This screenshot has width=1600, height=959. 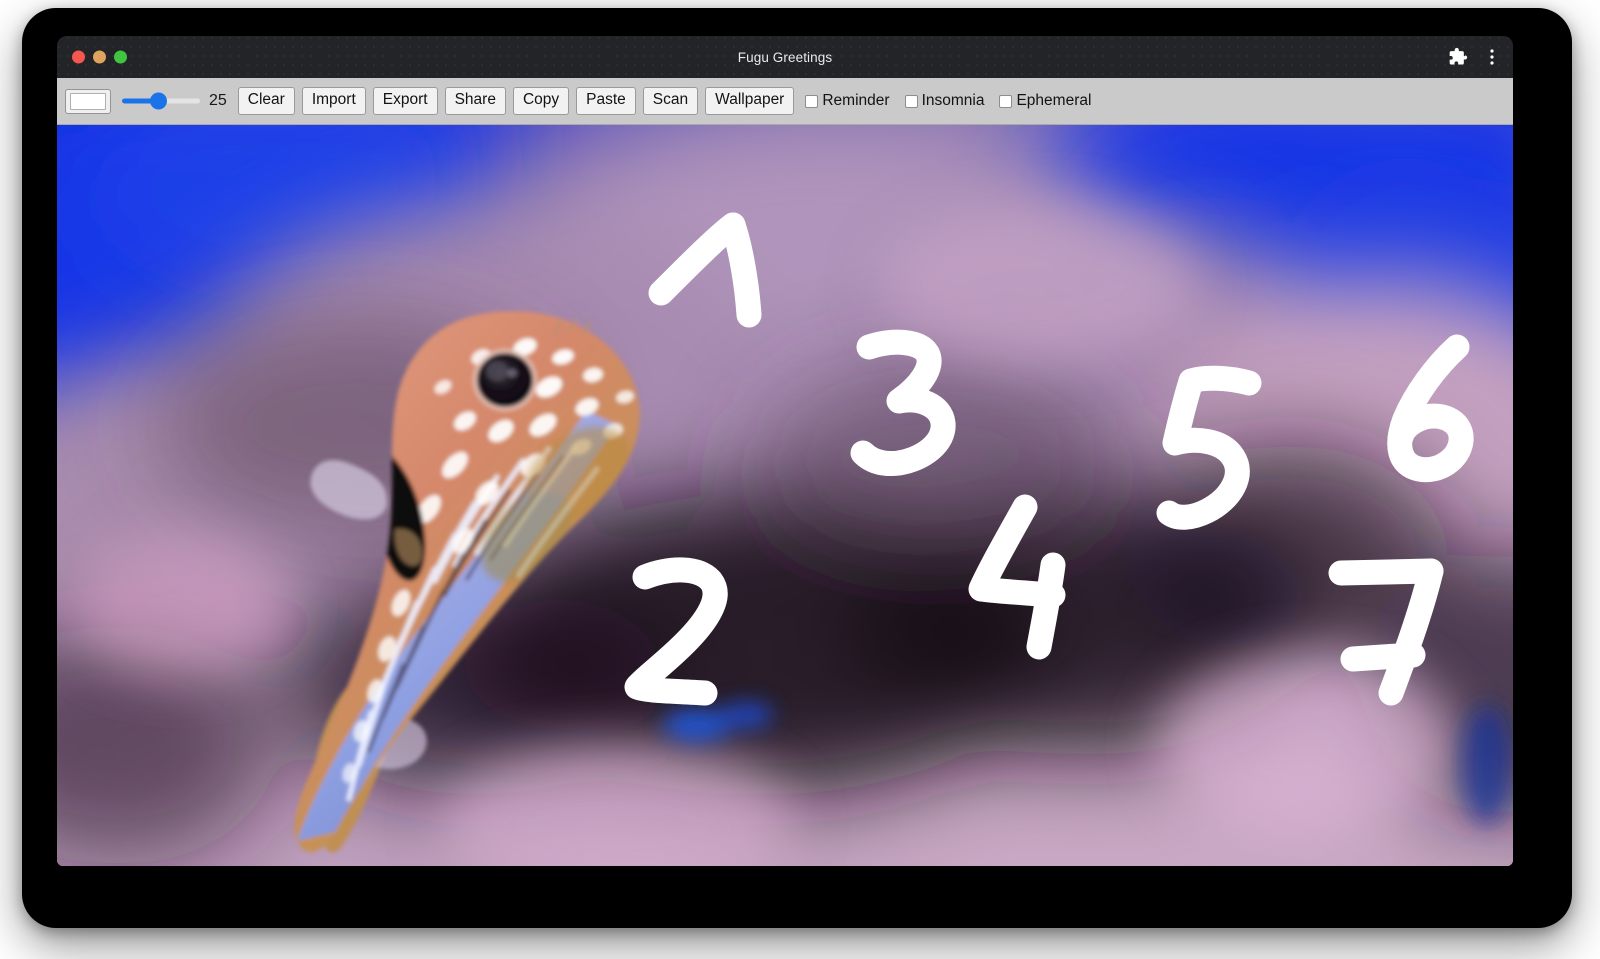 What do you see at coordinates (475, 101) in the screenshot?
I see `share-button: Share` at bounding box center [475, 101].